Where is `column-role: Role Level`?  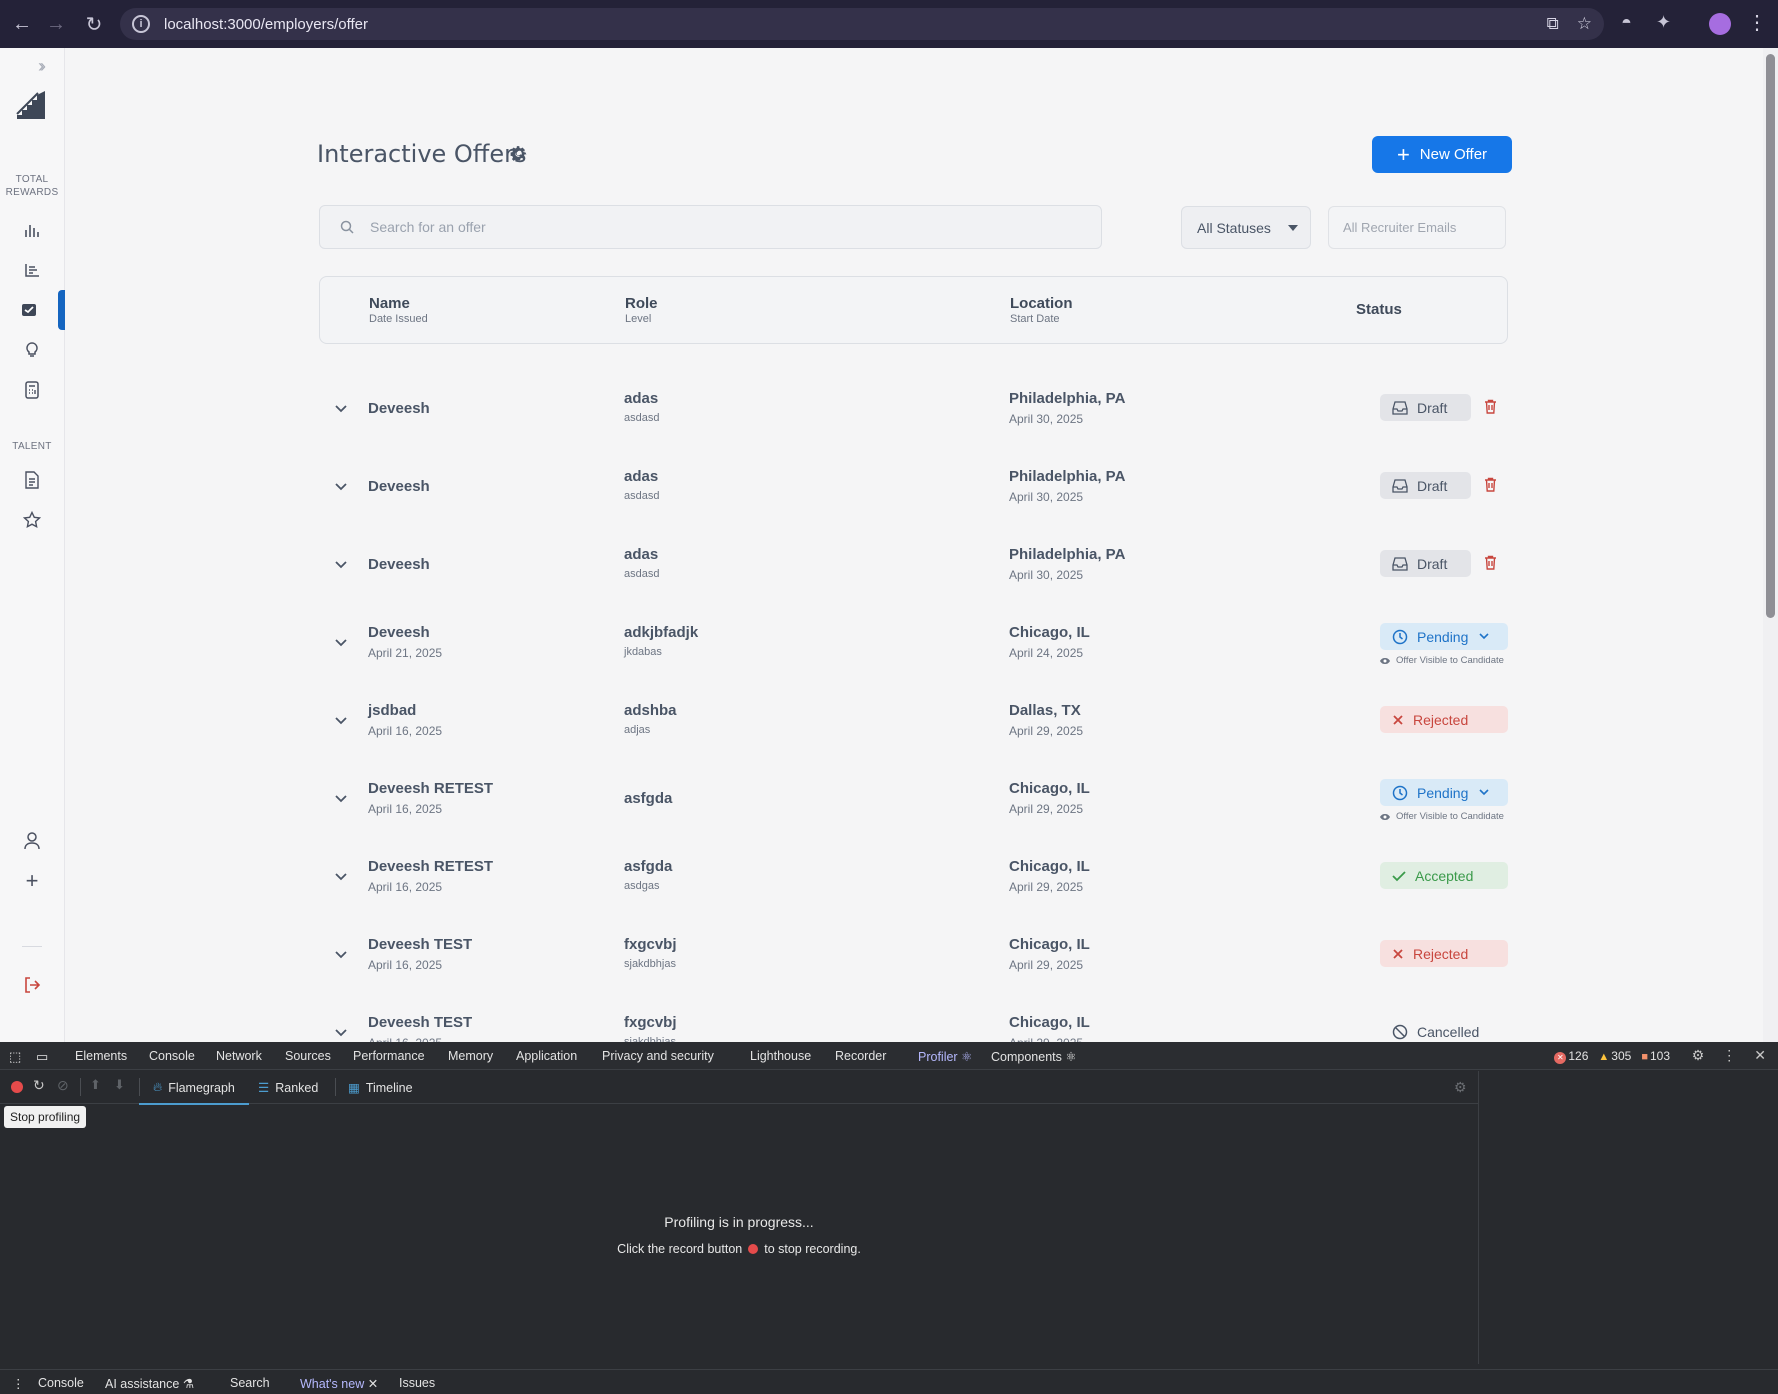 column-role: Role Level is located at coordinates (641, 310).